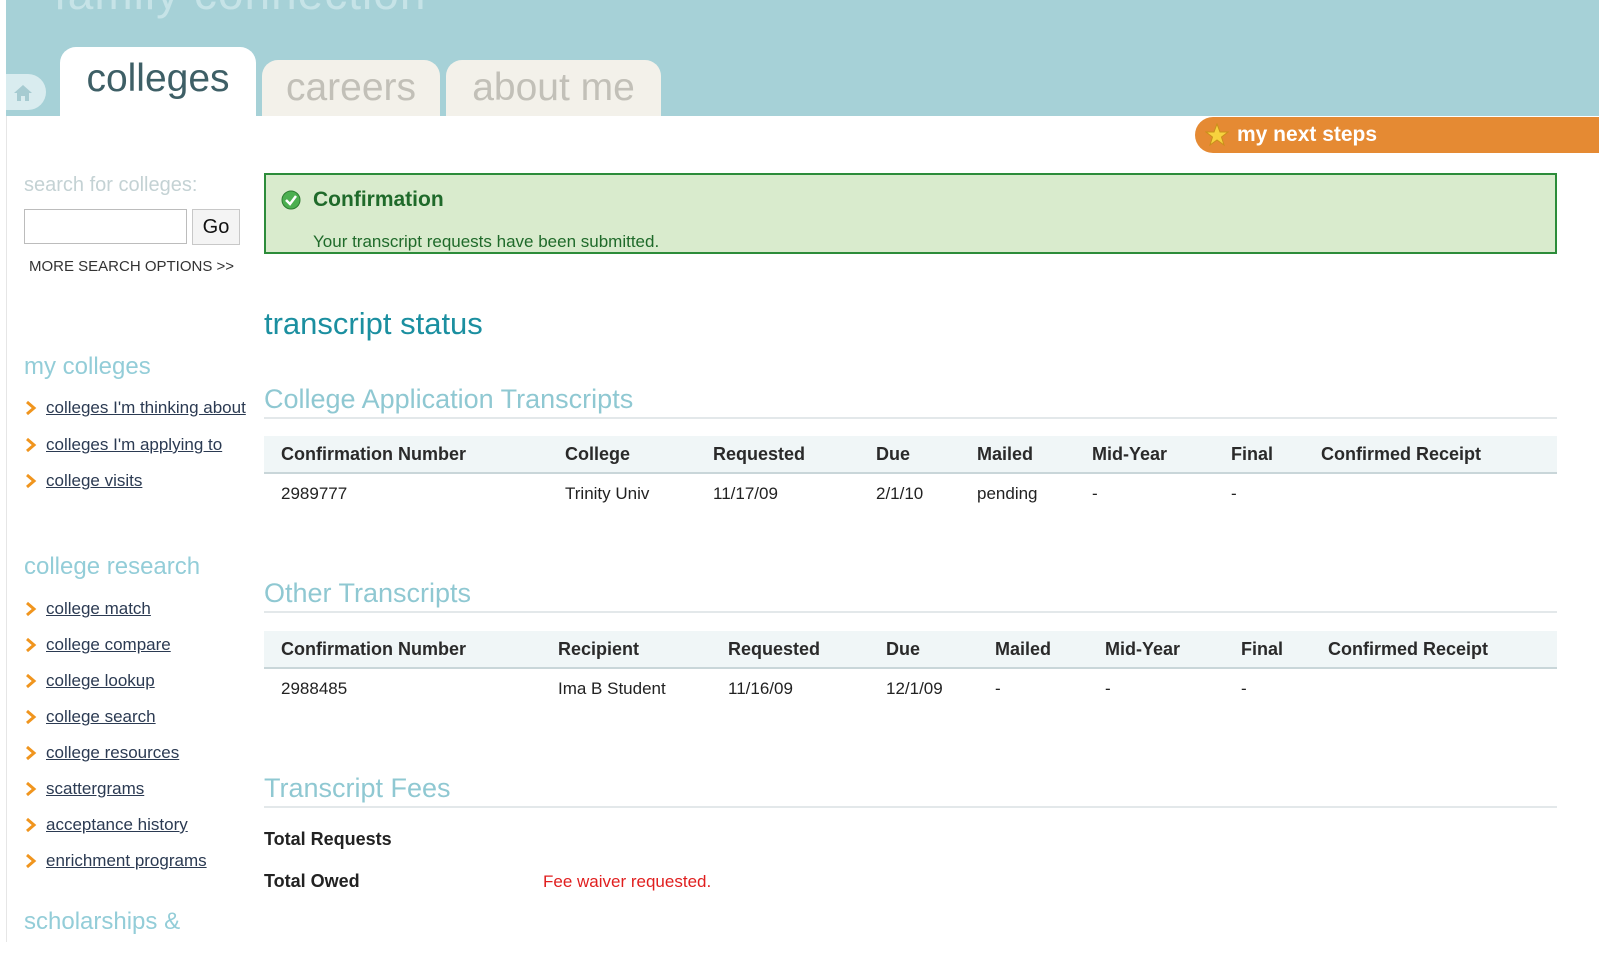 The width and height of the screenshot is (1599, 972). I want to click on my-next-steps-button: my next steps, so click(1397, 135).